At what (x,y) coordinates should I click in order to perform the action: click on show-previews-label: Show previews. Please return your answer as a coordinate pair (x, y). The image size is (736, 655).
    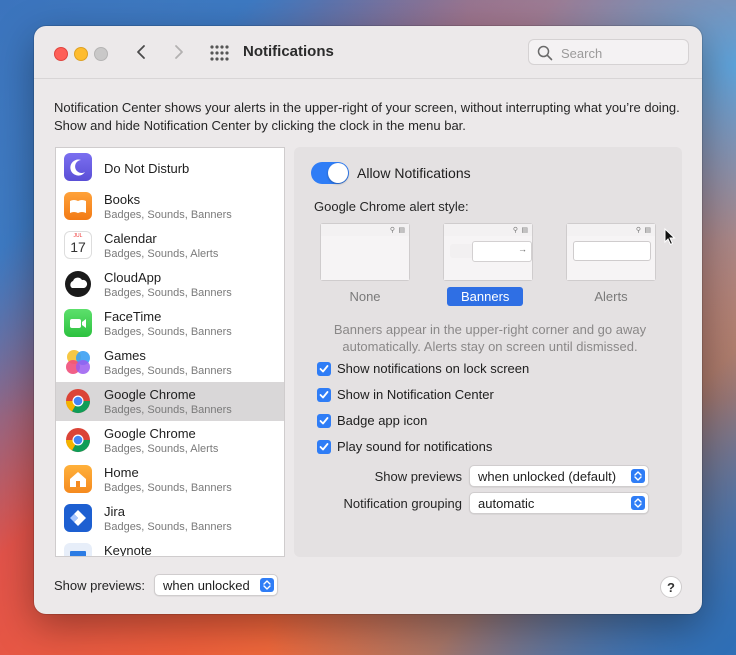
    Looking at the image, I should click on (418, 476).